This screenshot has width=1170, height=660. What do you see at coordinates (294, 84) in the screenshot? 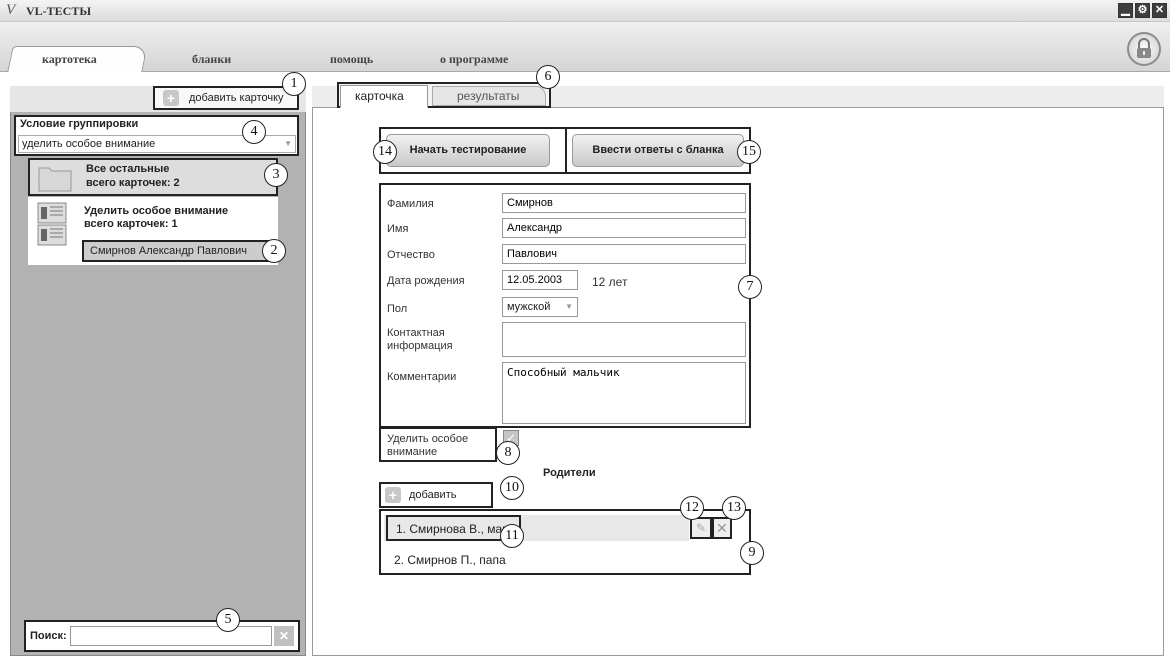
I see `callout-1: 1` at bounding box center [294, 84].